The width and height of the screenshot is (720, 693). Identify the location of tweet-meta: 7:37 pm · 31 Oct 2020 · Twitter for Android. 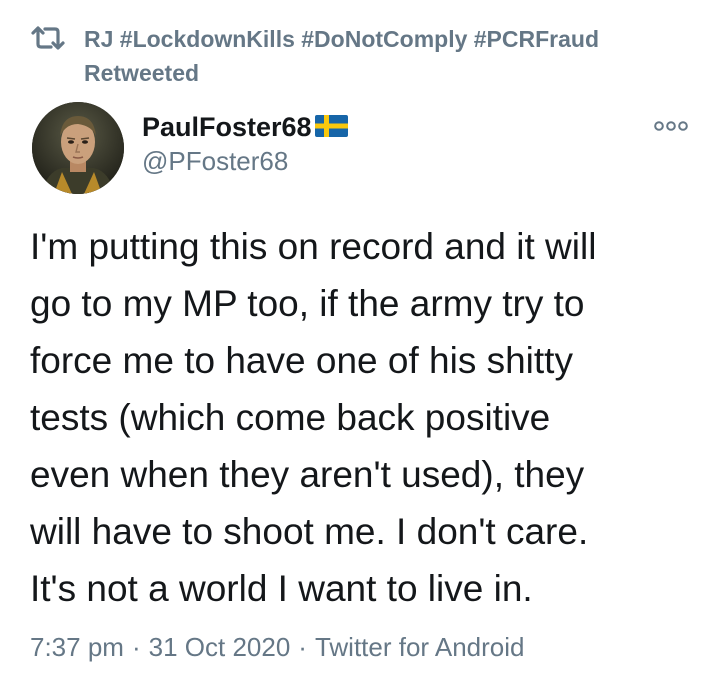
(277, 647).